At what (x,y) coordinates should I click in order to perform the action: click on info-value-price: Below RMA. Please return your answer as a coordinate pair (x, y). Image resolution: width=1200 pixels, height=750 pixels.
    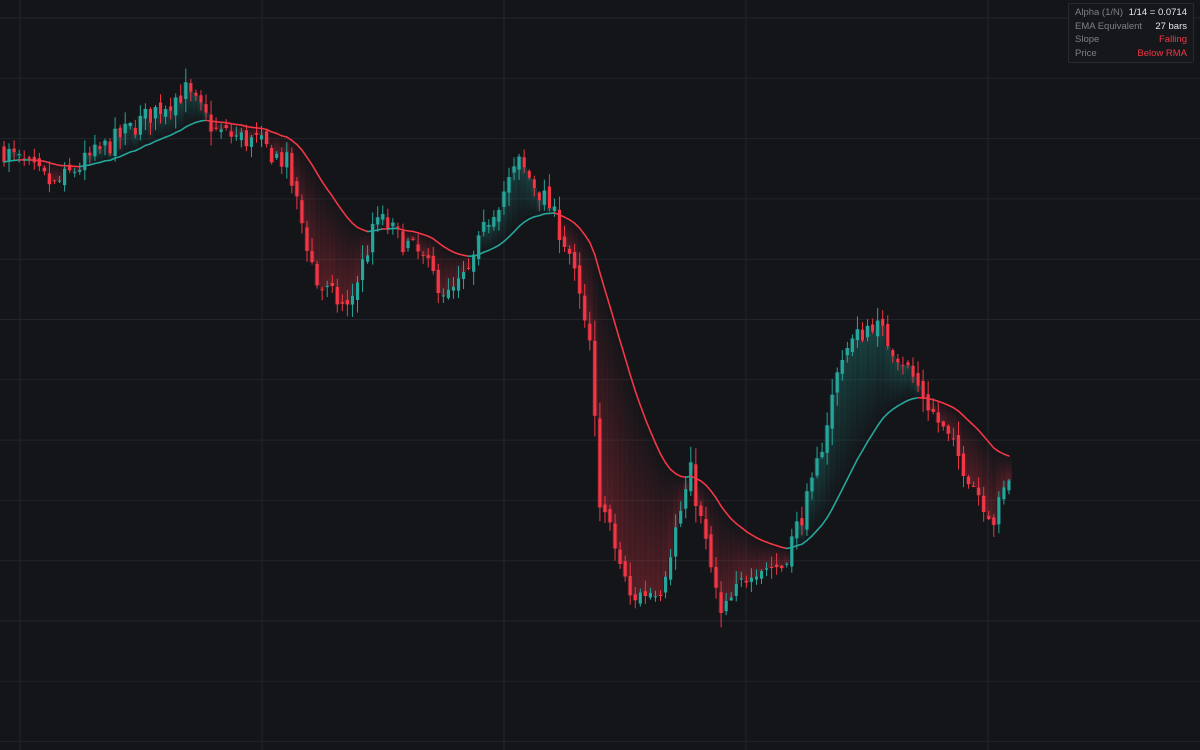
    Looking at the image, I should click on (1162, 53).